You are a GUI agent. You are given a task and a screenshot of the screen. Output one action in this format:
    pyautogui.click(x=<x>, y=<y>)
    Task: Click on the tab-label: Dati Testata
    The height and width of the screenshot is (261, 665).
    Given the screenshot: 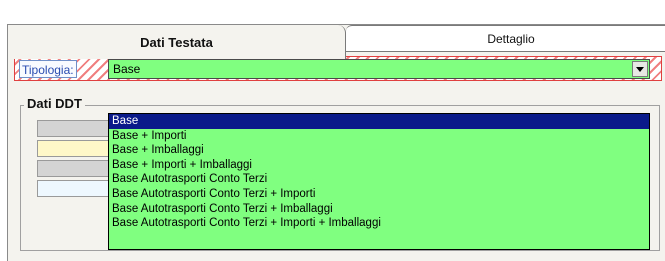 What is the action you would take?
    pyautogui.click(x=176, y=42)
    